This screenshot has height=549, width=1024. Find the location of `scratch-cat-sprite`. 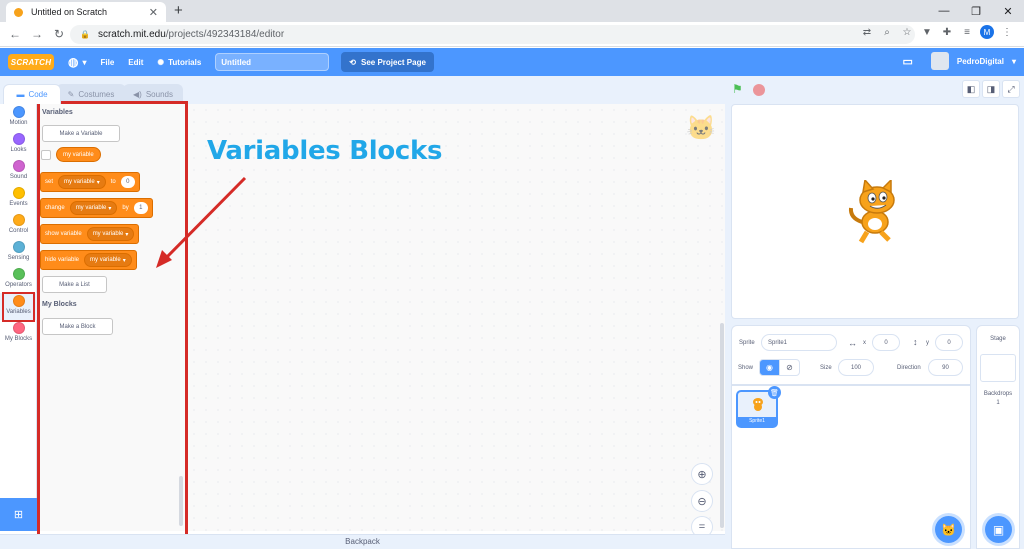

scratch-cat-sprite is located at coordinates (876, 212).